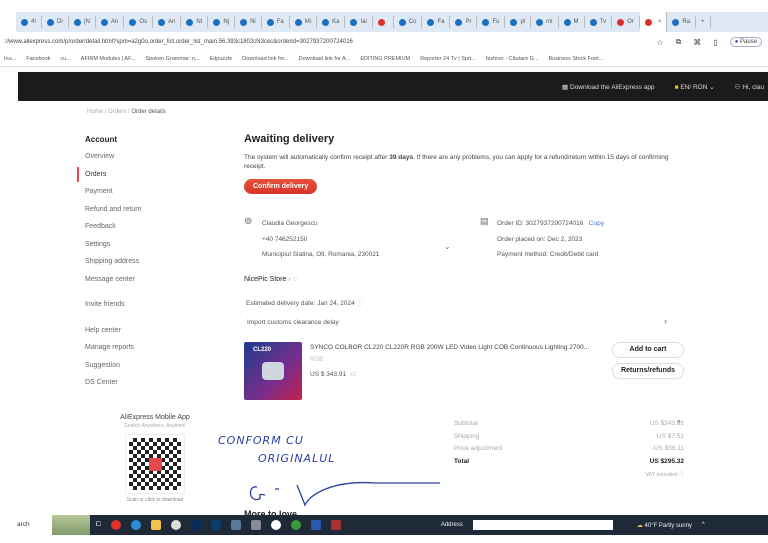 This screenshot has height=543, width=768. Describe the element at coordinates (281, 186) in the screenshot. I see `confirm-delivery-button: Confirm delivery` at that location.